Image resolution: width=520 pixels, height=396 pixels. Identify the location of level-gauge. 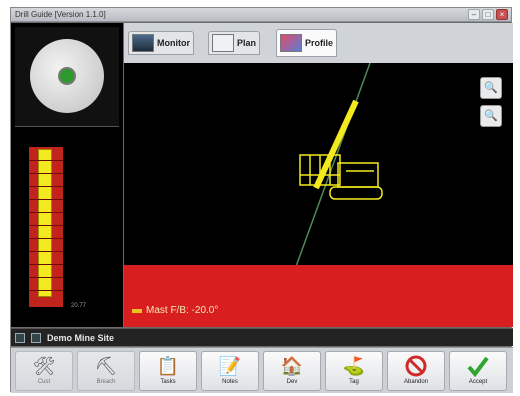
(67, 76).